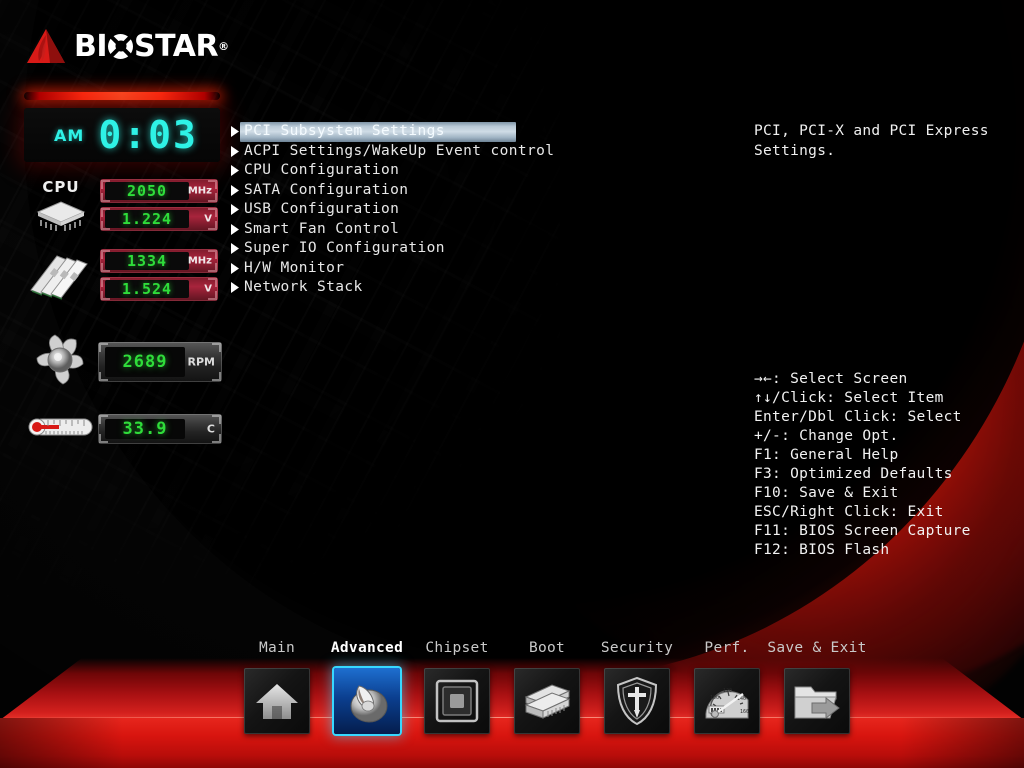 This screenshot has height=768, width=1024. What do you see at coordinates (60, 362) in the screenshot?
I see `fan-icon-column` at bounding box center [60, 362].